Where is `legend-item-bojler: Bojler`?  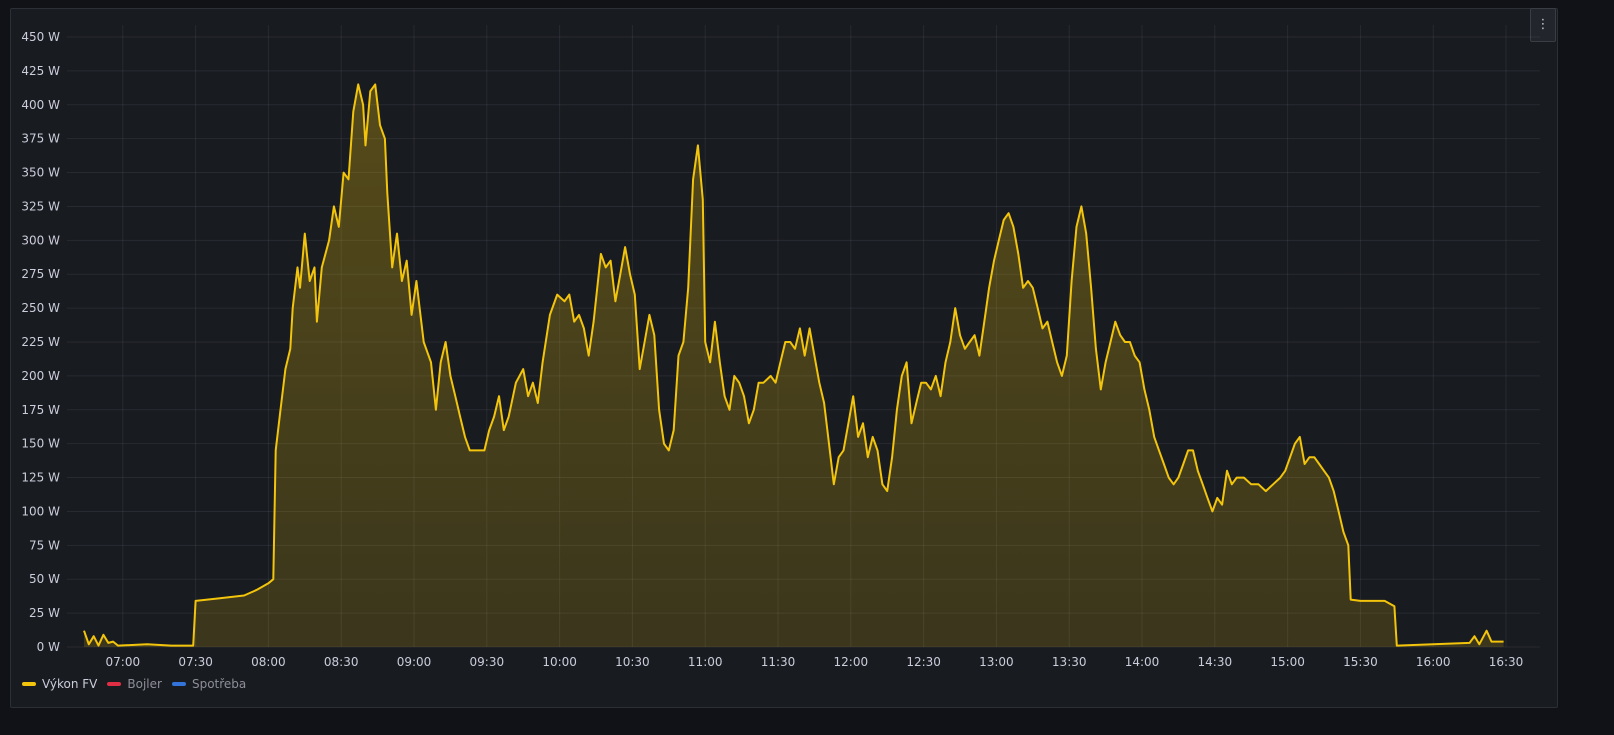 legend-item-bojler: Bojler is located at coordinates (134, 684).